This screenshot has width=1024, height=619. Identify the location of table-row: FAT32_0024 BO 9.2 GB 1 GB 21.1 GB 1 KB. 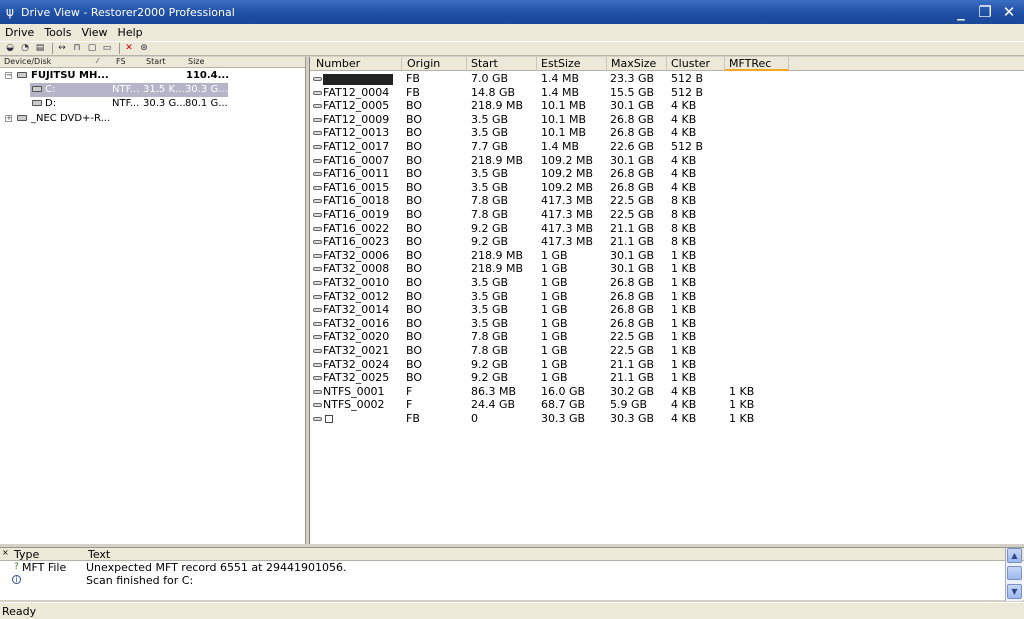
(667, 365).